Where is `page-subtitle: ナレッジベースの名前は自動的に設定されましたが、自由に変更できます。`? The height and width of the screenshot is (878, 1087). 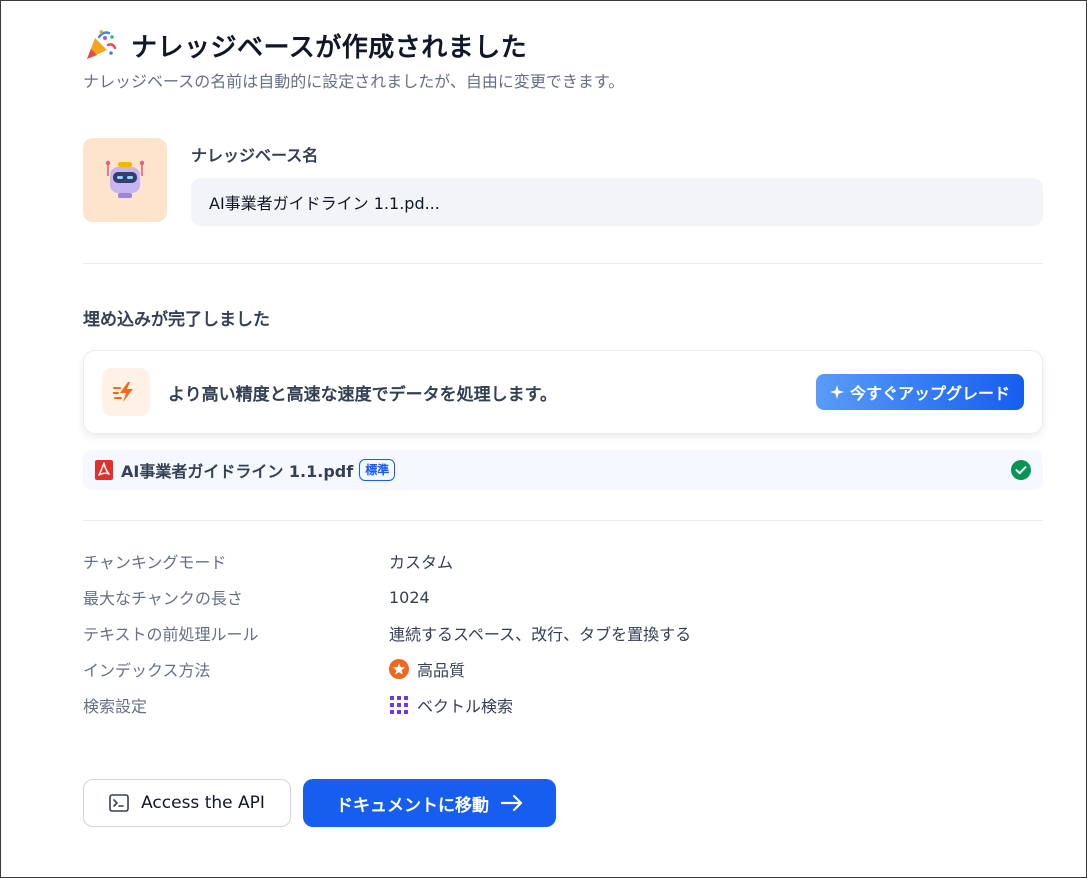
page-subtitle: ナレッジベースの名前は自動的に設定されましたが、自由に変更できます。 is located at coordinates (354, 81).